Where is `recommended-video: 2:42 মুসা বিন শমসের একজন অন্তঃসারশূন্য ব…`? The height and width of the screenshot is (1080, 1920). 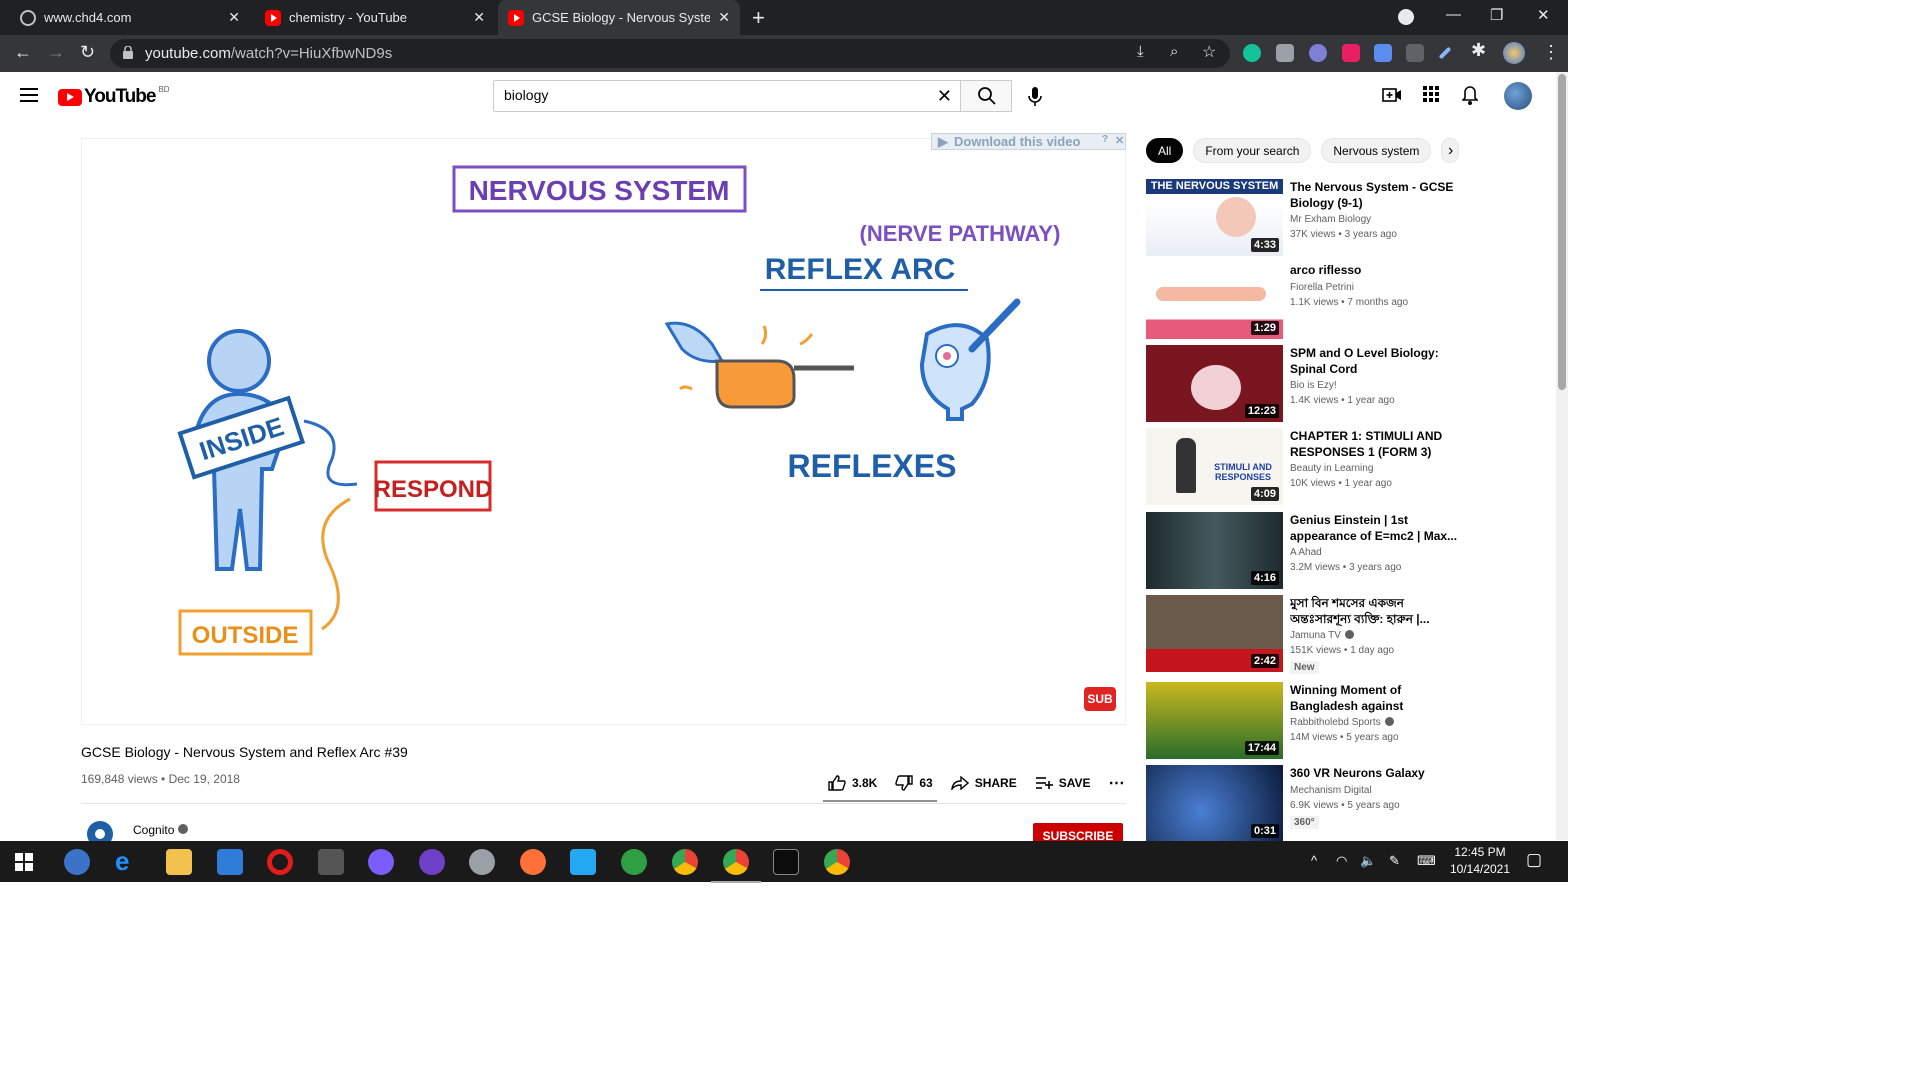
recommended-video: 2:42 মুসা বিন শমসের একজন অন্তঃসারশূন্য ব… is located at coordinates (1346, 634).